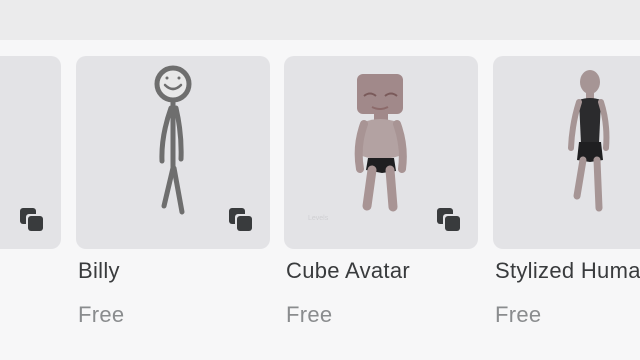 Image resolution: width=640 pixels, height=360 pixels. Describe the element at coordinates (567, 271) in the screenshot. I see `item-name: Stylized Human` at that location.